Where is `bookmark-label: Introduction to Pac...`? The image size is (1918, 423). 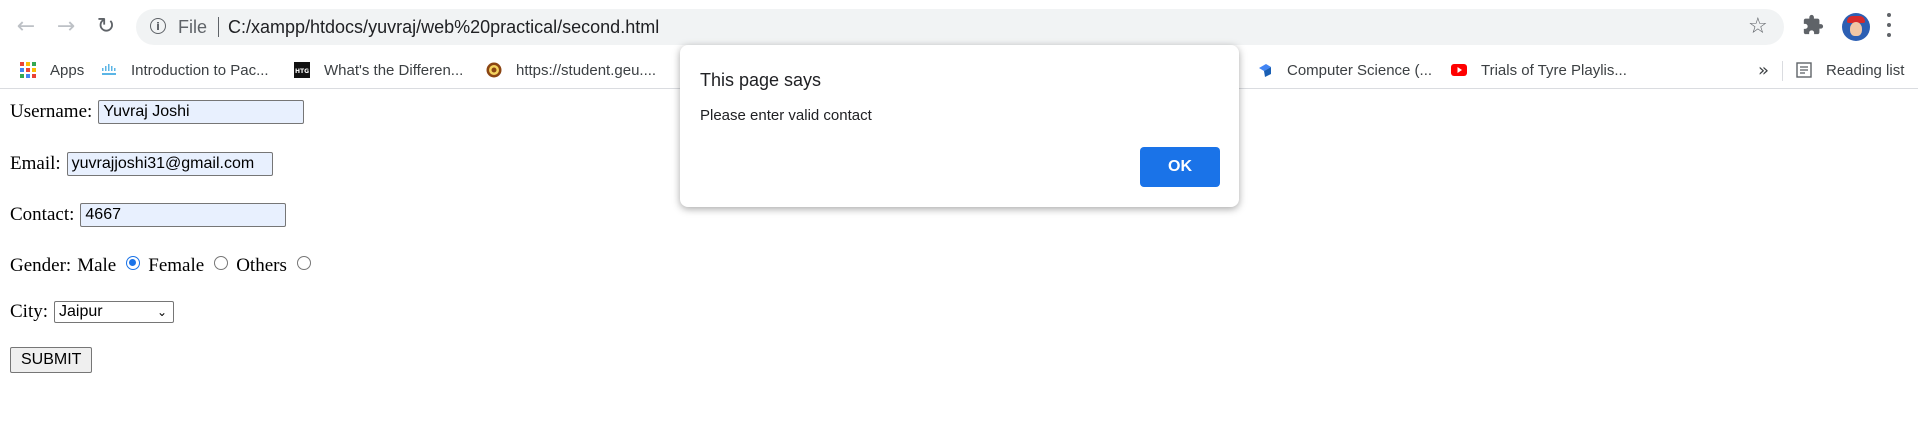
bookmark-label: Introduction to Pac... is located at coordinates (200, 70).